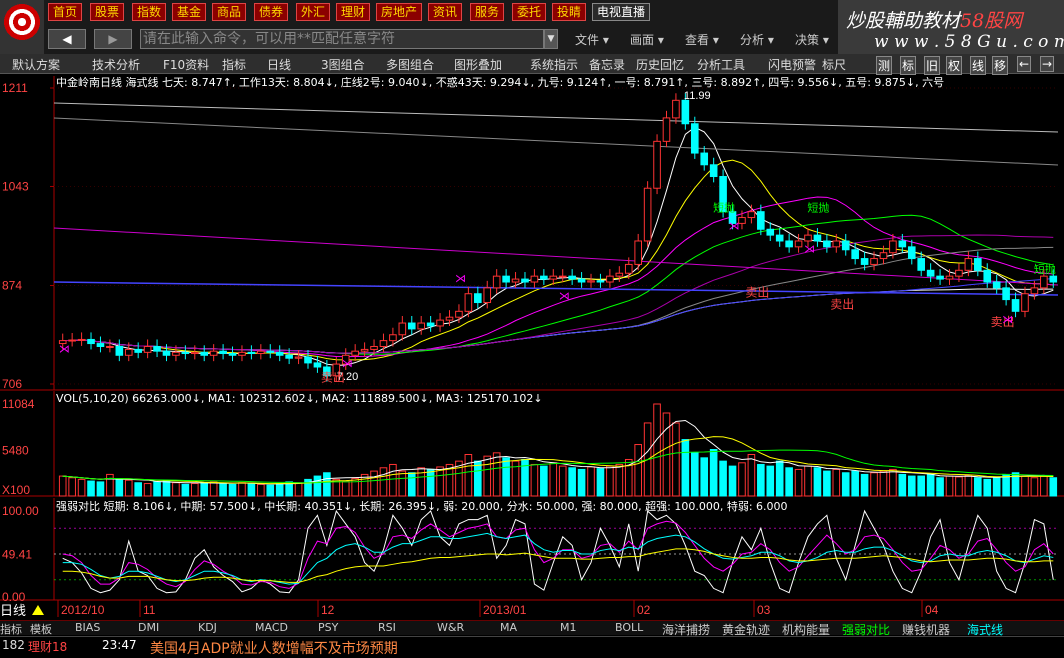 This screenshot has width=1064, height=658. I want to click on tab-7: RSI, so click(387, 627).